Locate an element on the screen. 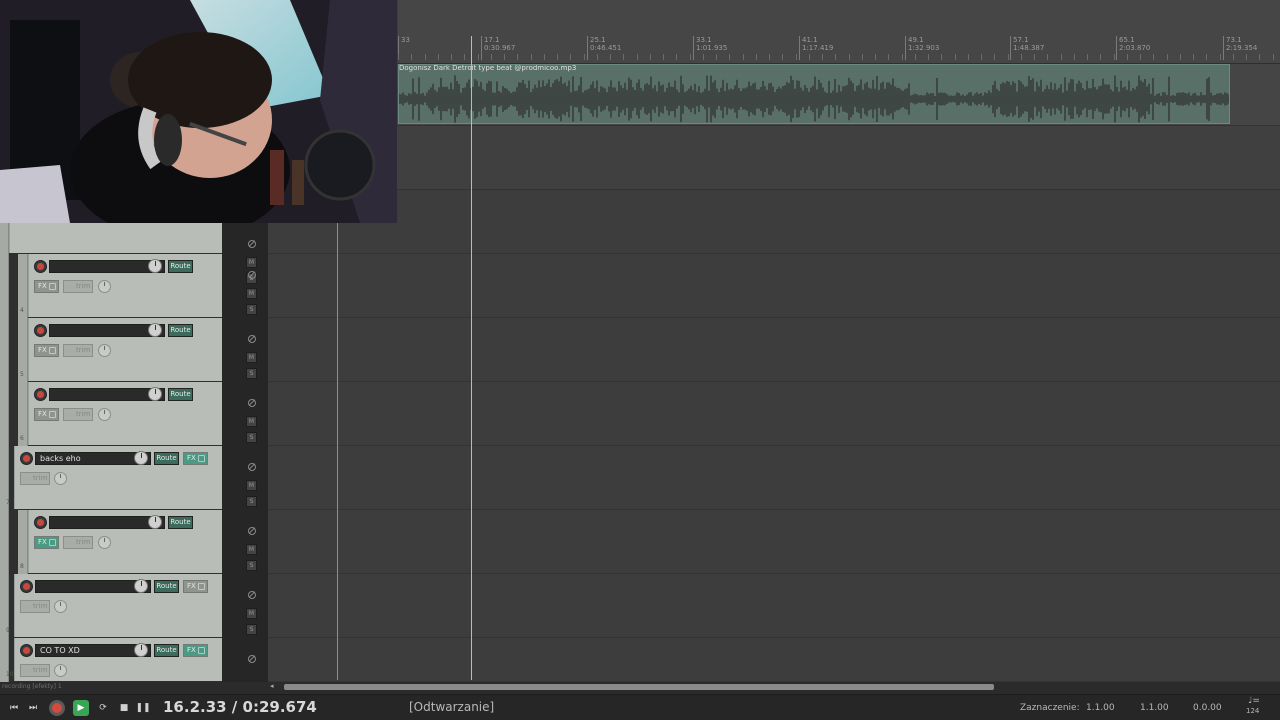 This screenshot has width=1280, height=720. track-header: 10 CO TO XD Route FX trim is located at coordinates (111, 660).